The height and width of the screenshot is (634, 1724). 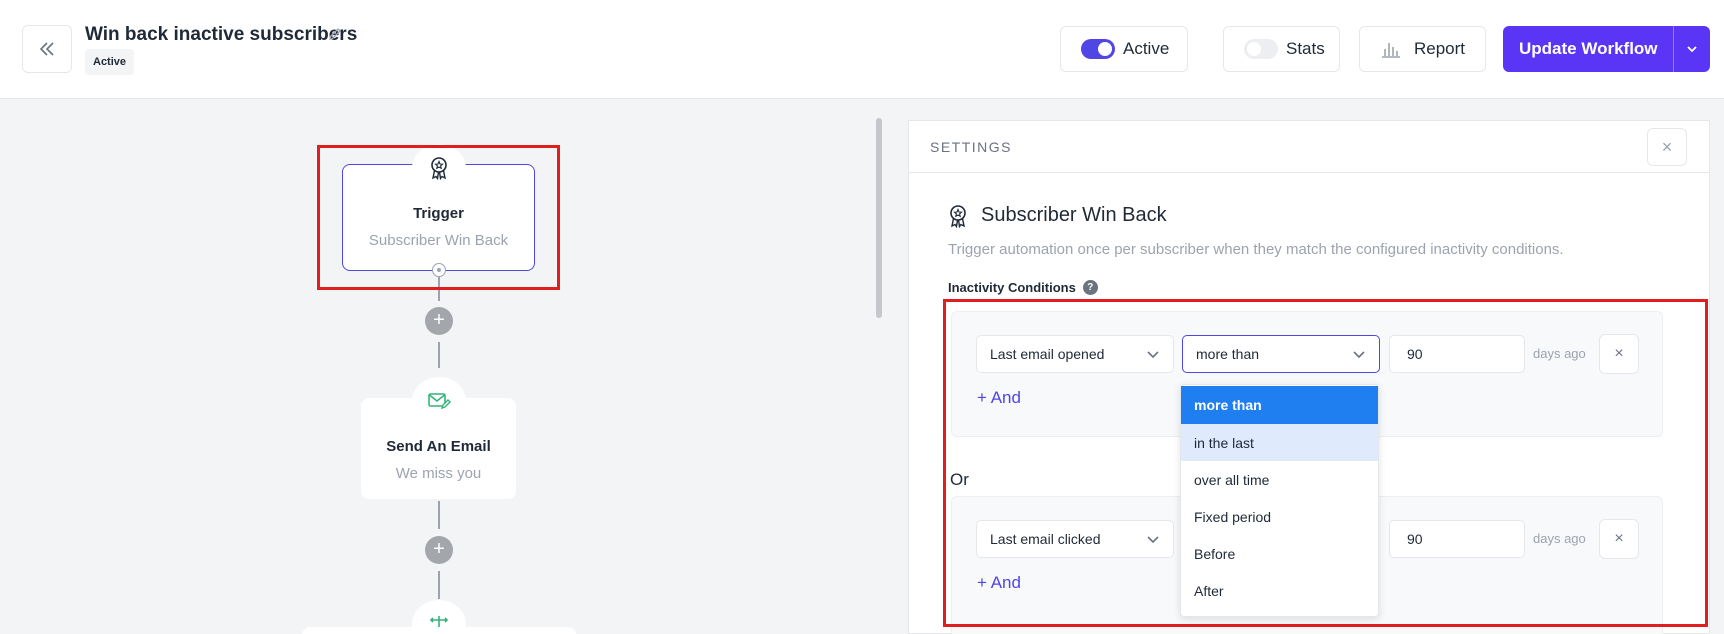 I want to click on update-options-dropdown, so click(x=1692, y=49).